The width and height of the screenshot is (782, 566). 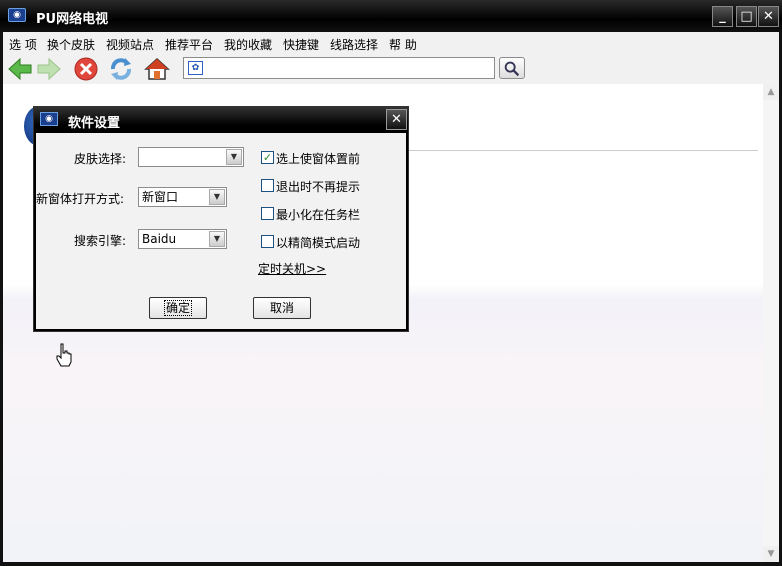 I want to click on close-button: ✕, so click(x=768, y=16).